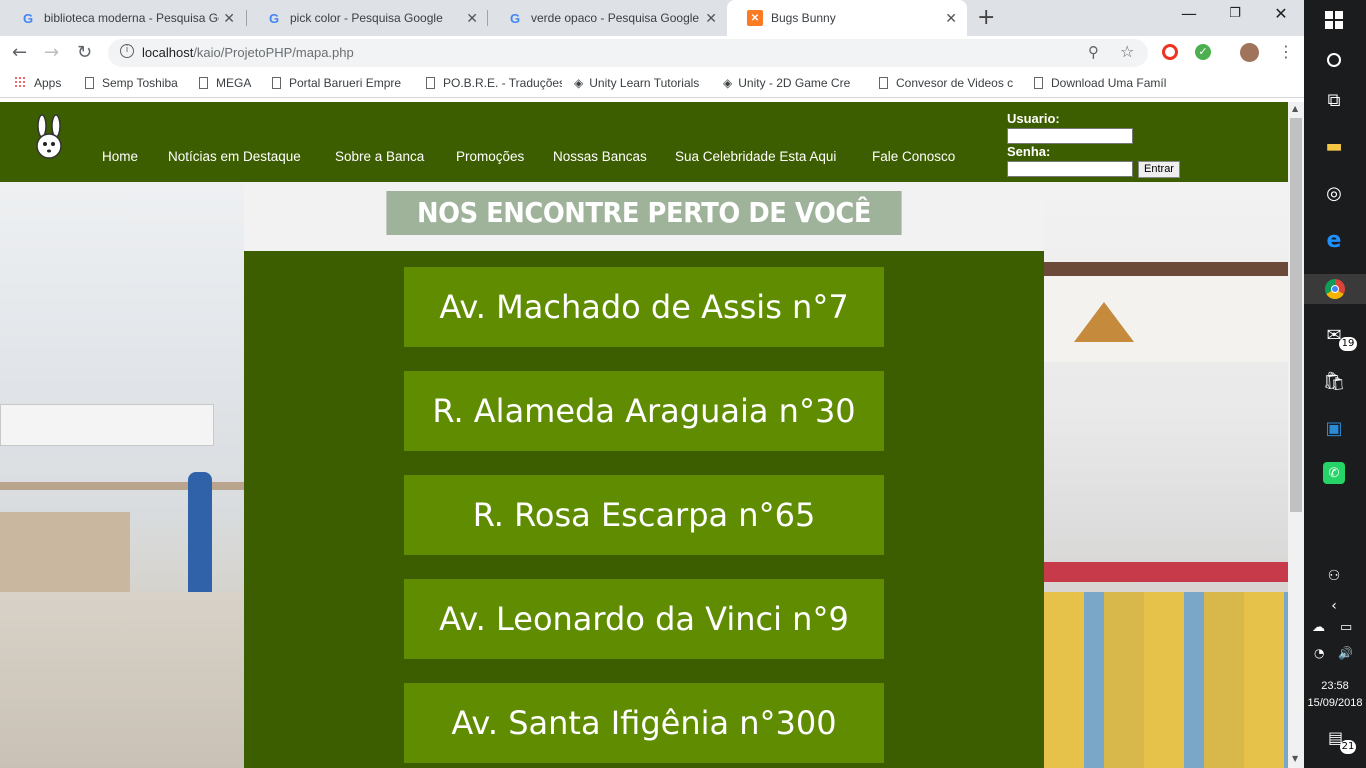 The height and width of the screenshot is (768, 1366). What do you see at coordinates (122, 475) in the screenshot?
I see `background-photo-left` at bounding box center [122, 475].